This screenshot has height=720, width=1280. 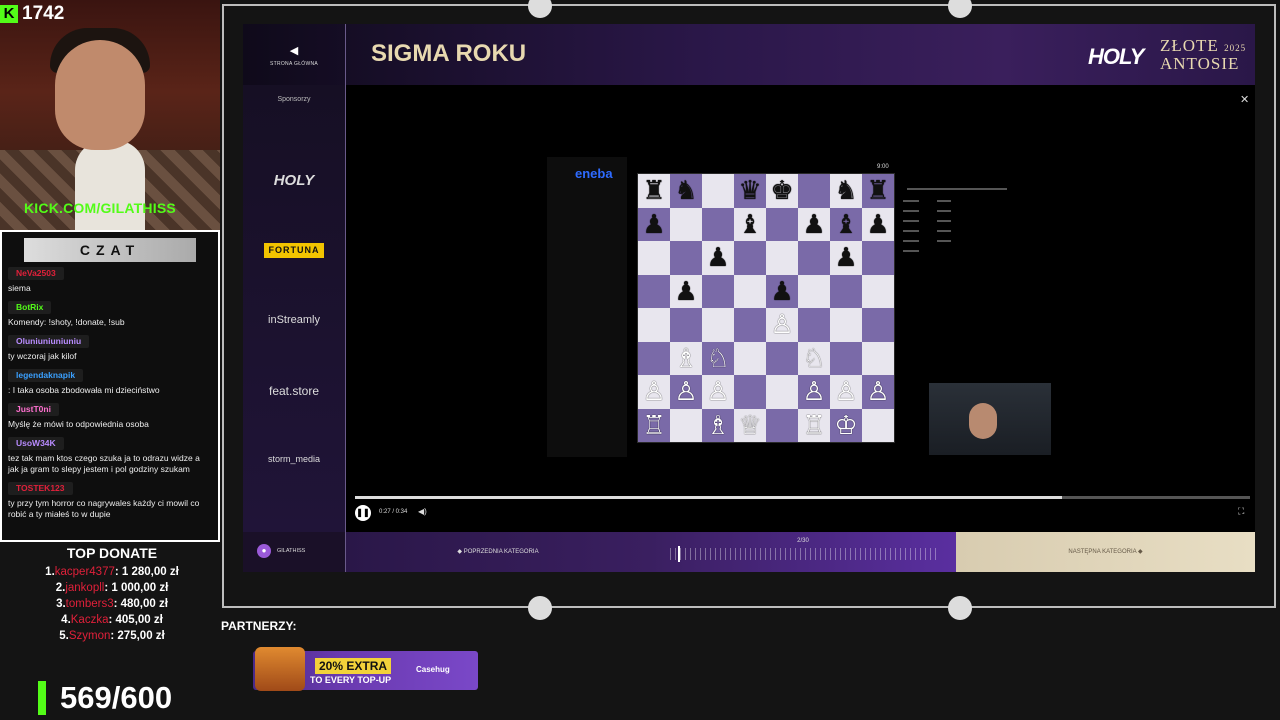 What do you see at coordinates (345, 298) in the screenshot?
I see `sidebar-divider` at bounding box center [345, 298].